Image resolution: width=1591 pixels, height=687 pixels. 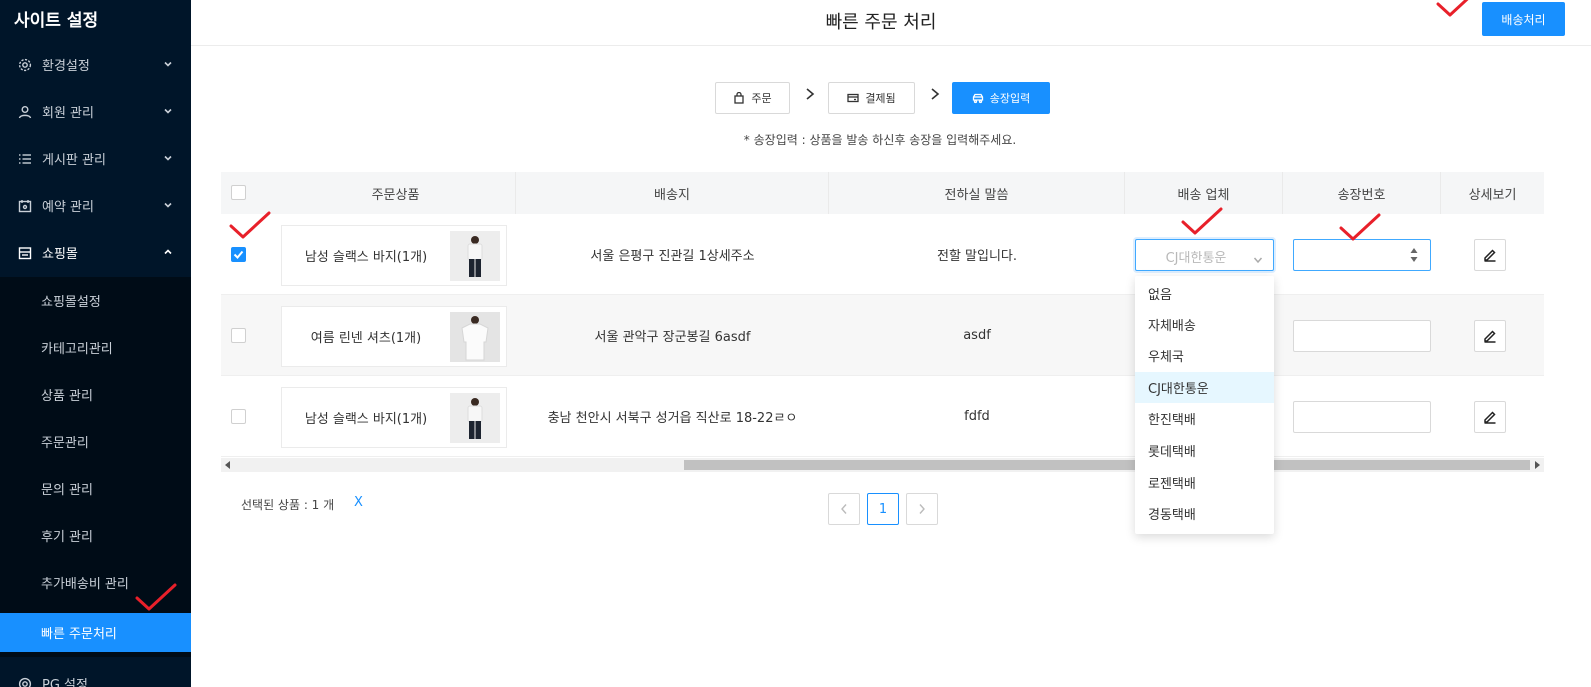 What do you see at coordinates (288, 505) in the screenshot?
I see `selected-count: 선택된 상품 : 1 개` at bounding box center [288, 505].